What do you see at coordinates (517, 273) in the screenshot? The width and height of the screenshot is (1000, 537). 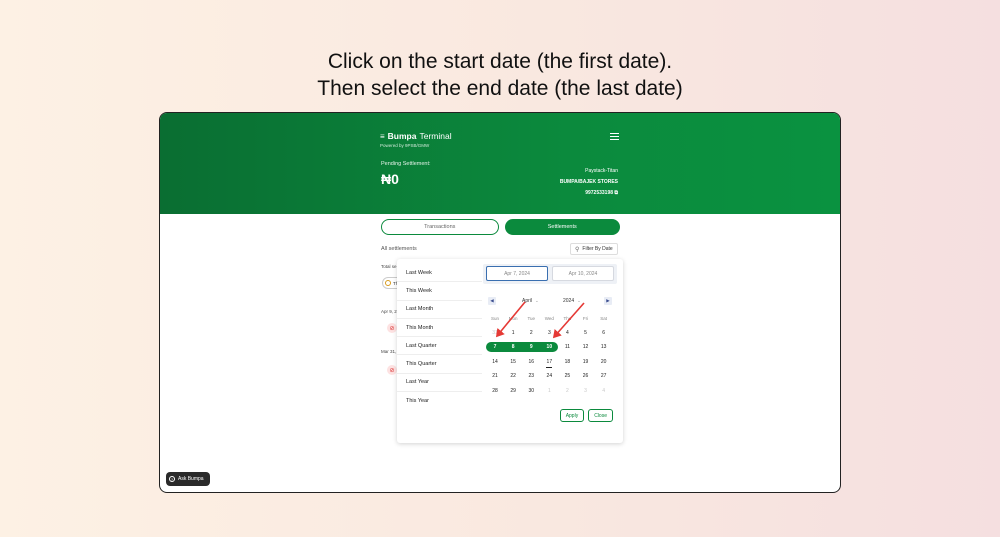 I see `start-date-input: Apr 7, 2024` at bounding box center [517, 273].